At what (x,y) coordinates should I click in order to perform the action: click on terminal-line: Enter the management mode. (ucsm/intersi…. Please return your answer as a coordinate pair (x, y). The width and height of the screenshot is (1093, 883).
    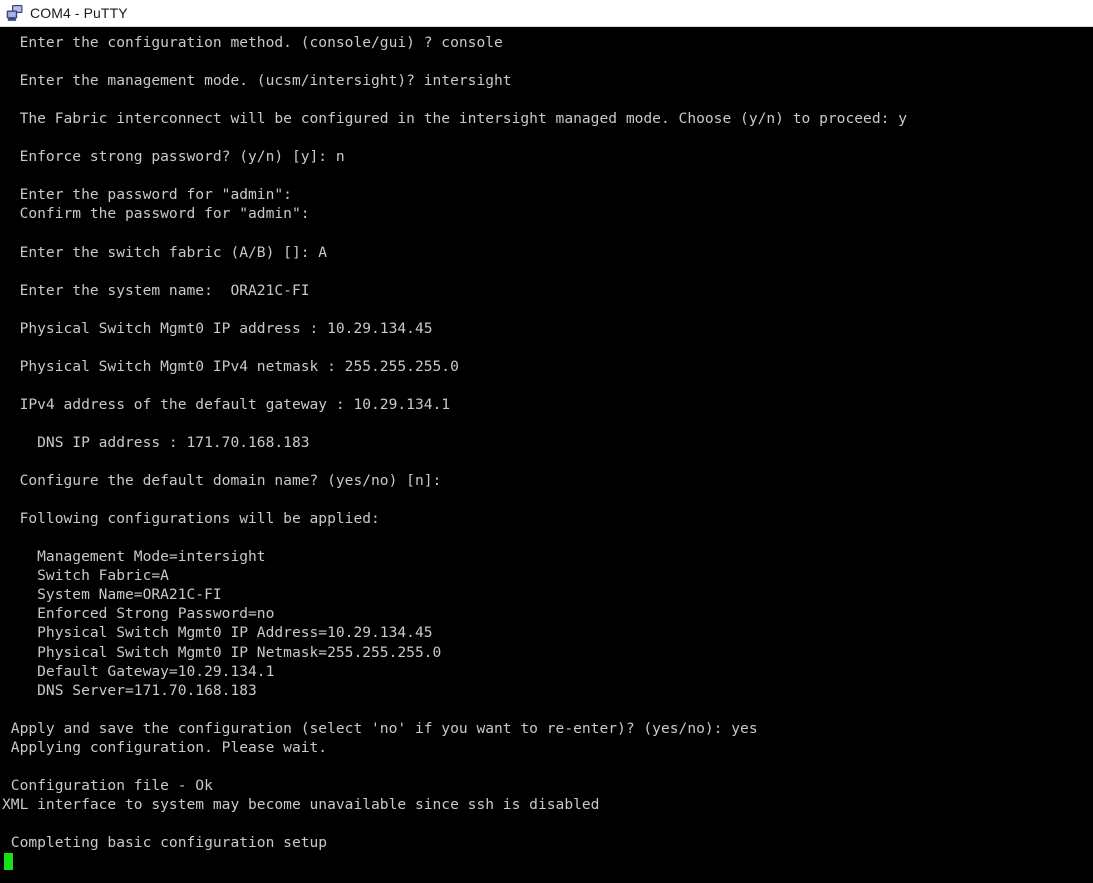
    Looking at the image, I should click on (257, 81).